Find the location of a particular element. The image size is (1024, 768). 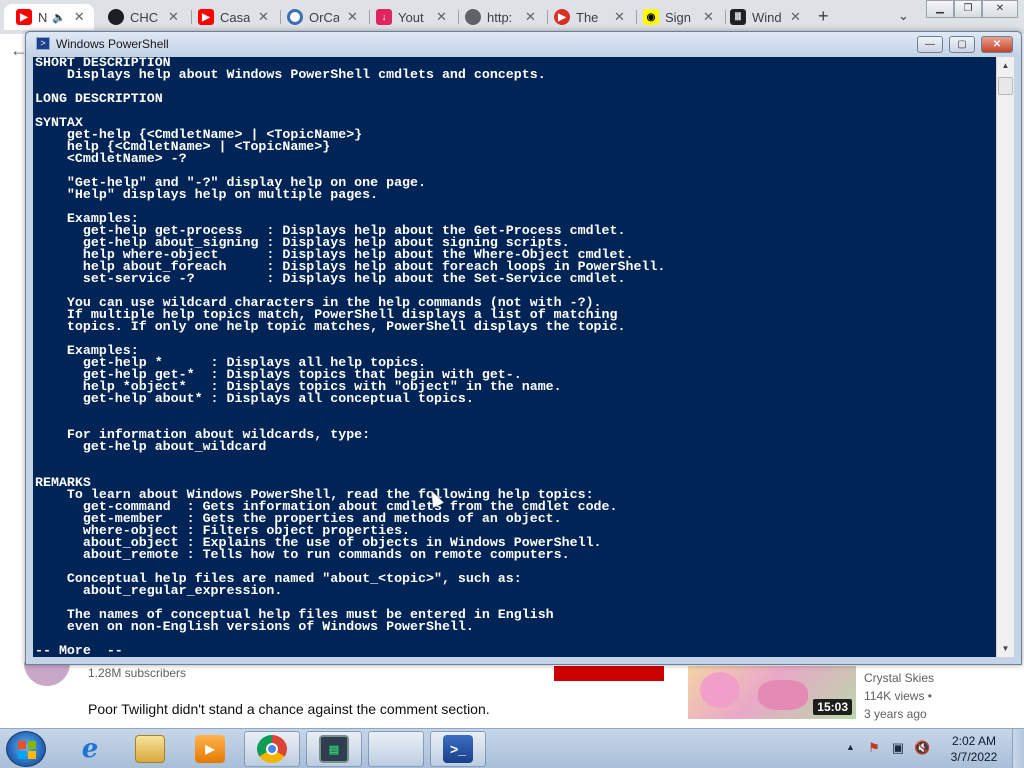

tab-downloader: ↓ Yout ✕ is located at coordinates (416, 17).